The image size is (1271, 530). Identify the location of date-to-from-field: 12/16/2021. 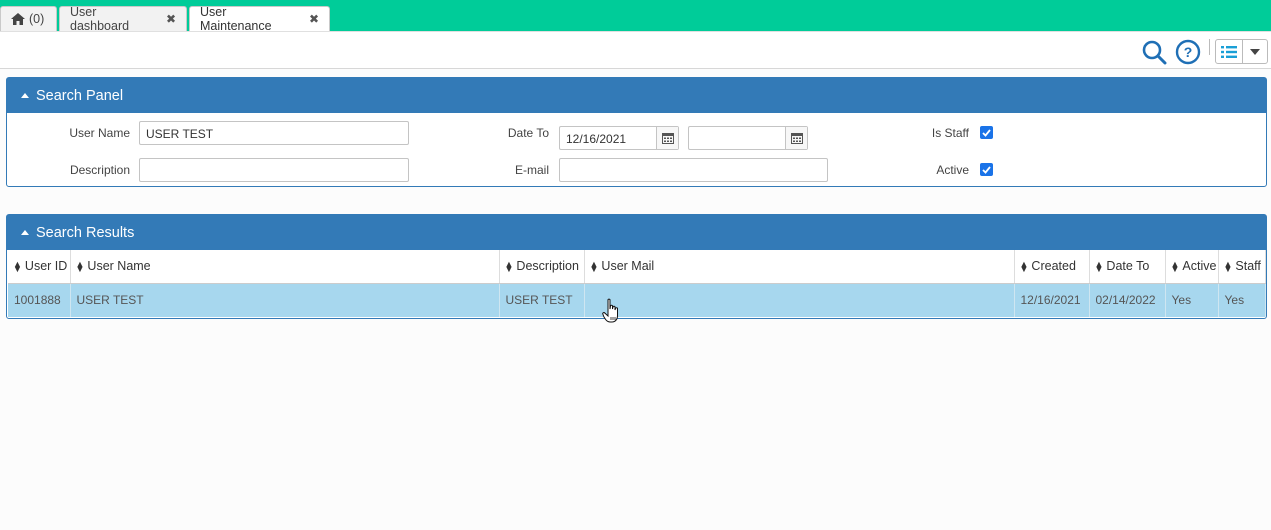
(619, 138).